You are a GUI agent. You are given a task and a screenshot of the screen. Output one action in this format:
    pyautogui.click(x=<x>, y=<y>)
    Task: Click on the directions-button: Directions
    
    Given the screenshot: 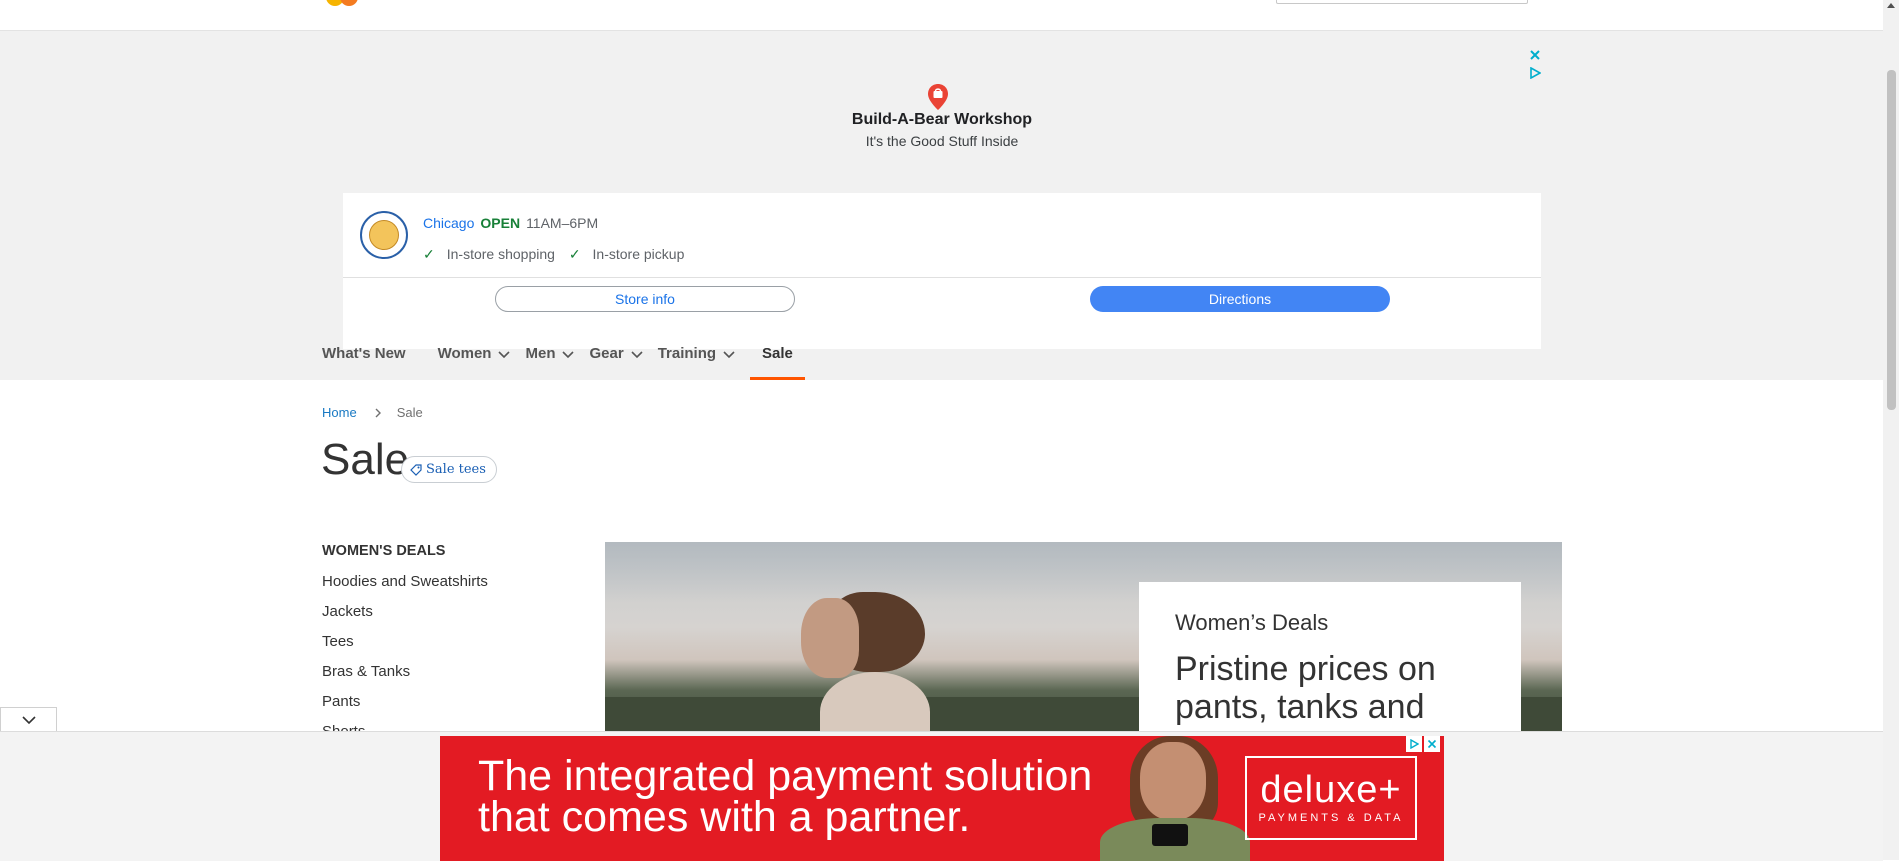 What is the action you would take?
    pyautogui.click(x=1240, y=299)
    